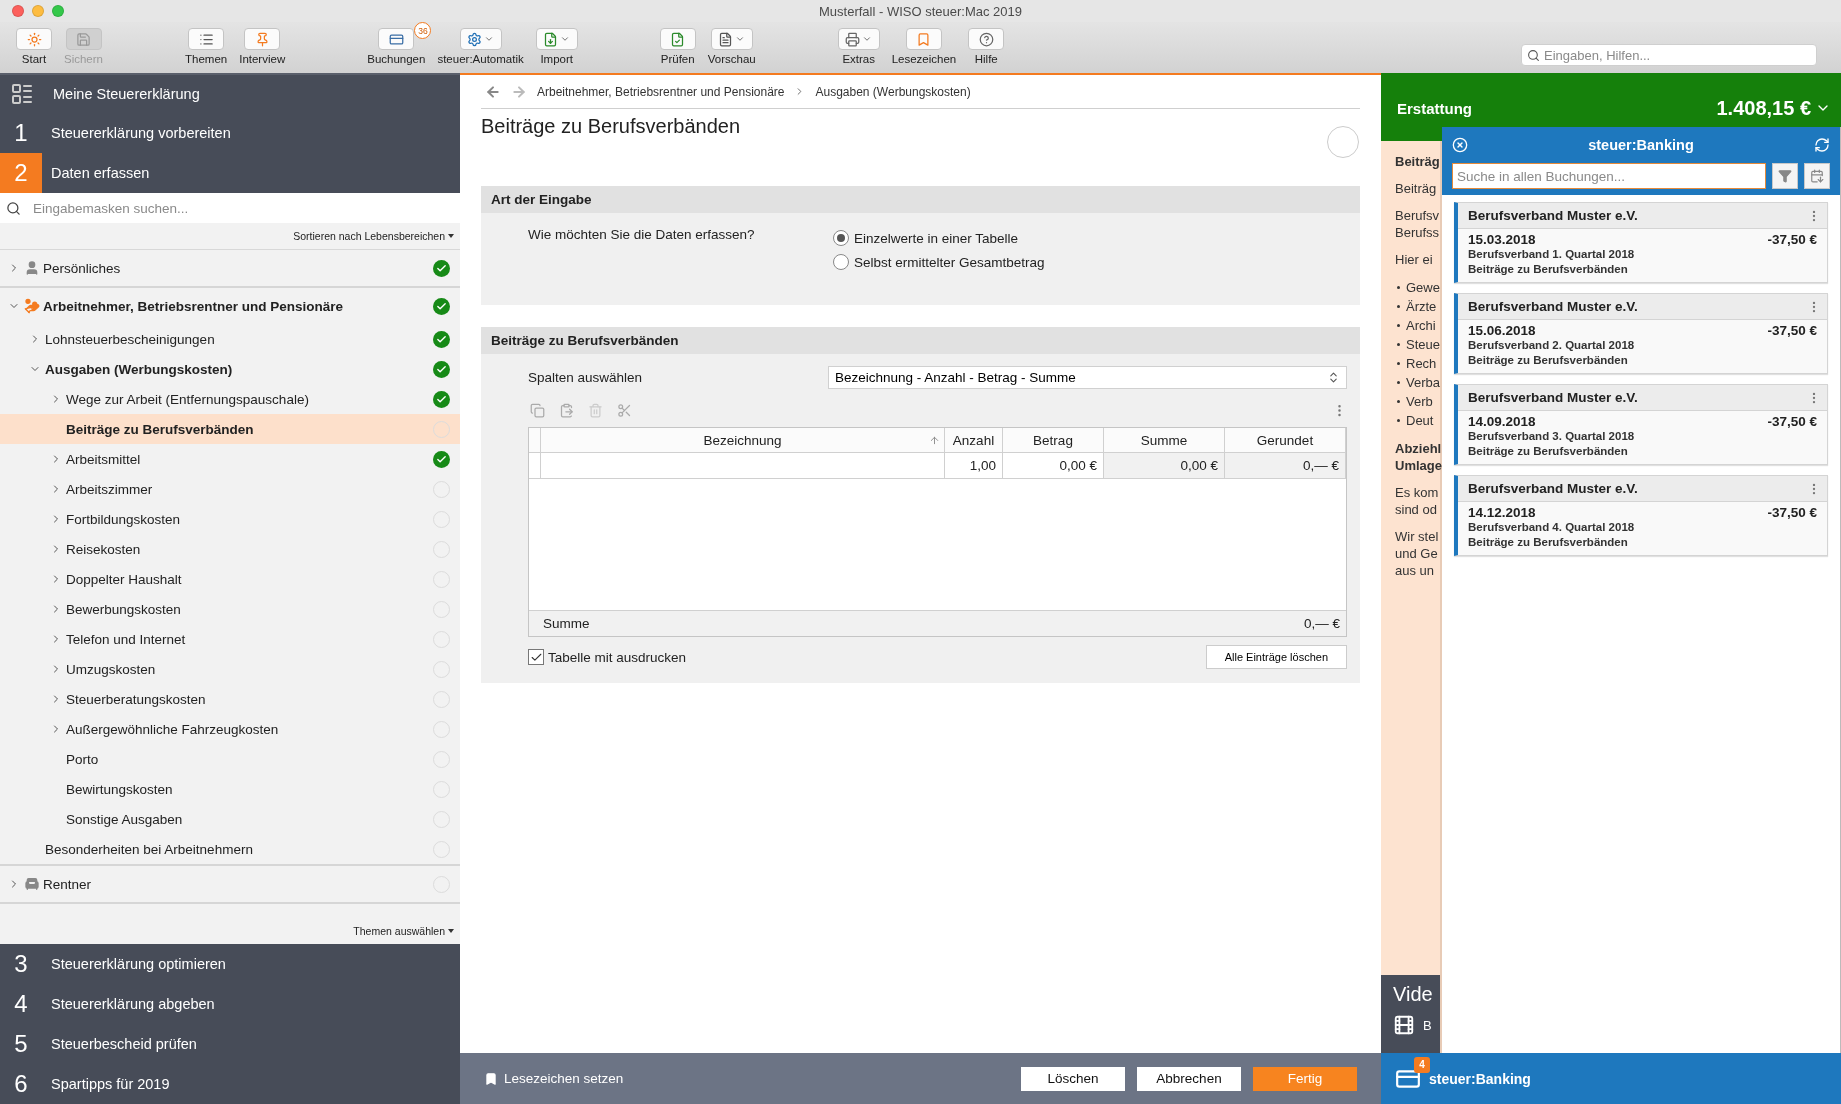  I want to click on paste-icon, so click(566, 410).